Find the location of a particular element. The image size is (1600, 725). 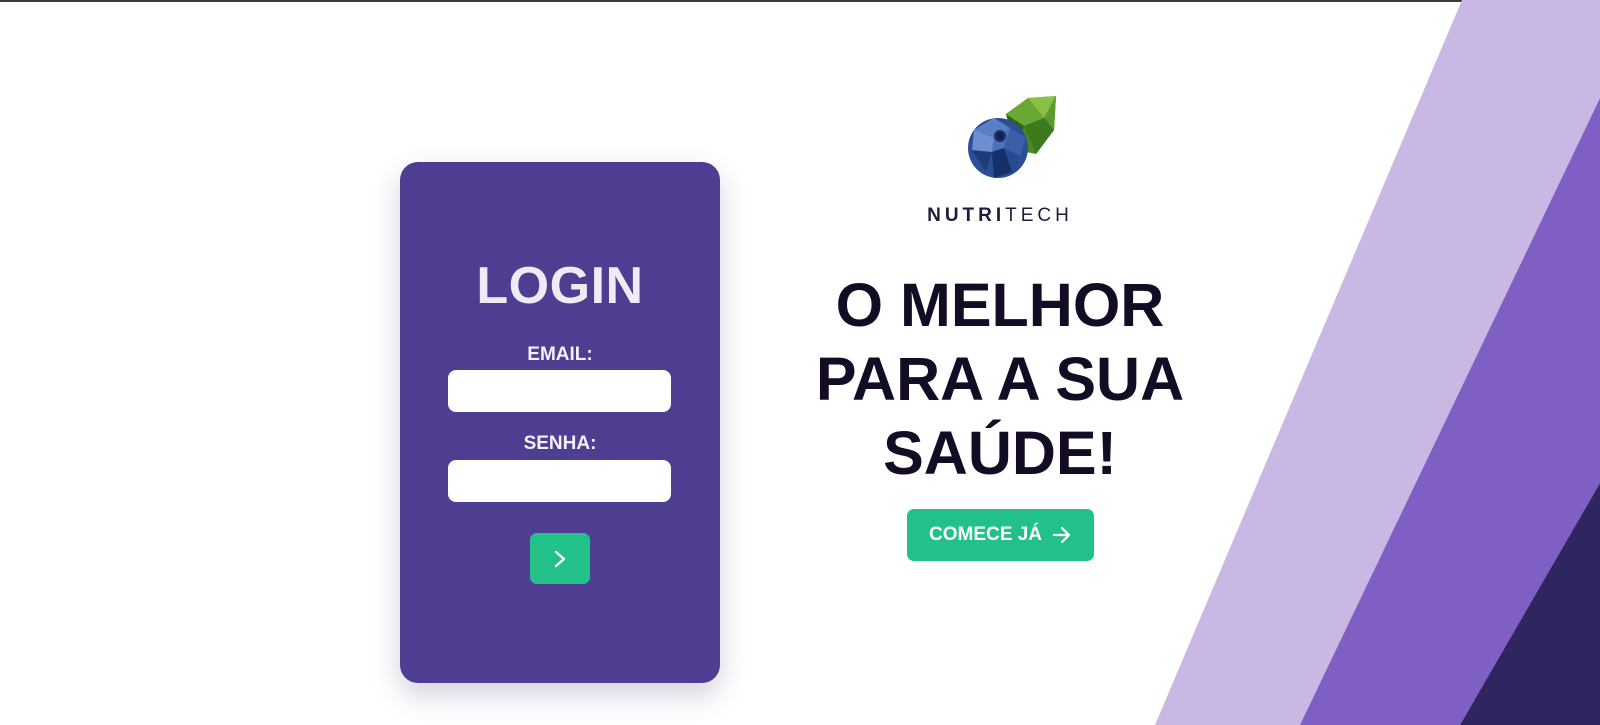

brand-name-light: TECH is located at coordinates (1039, 215).